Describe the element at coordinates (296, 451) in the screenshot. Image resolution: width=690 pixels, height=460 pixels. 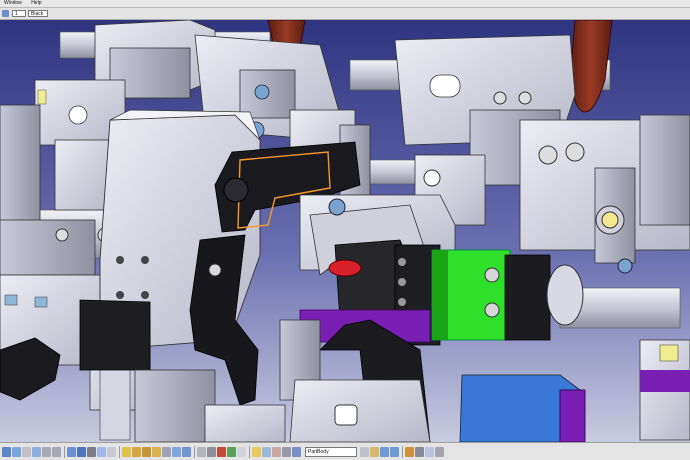
I see `render-icon` at that location.